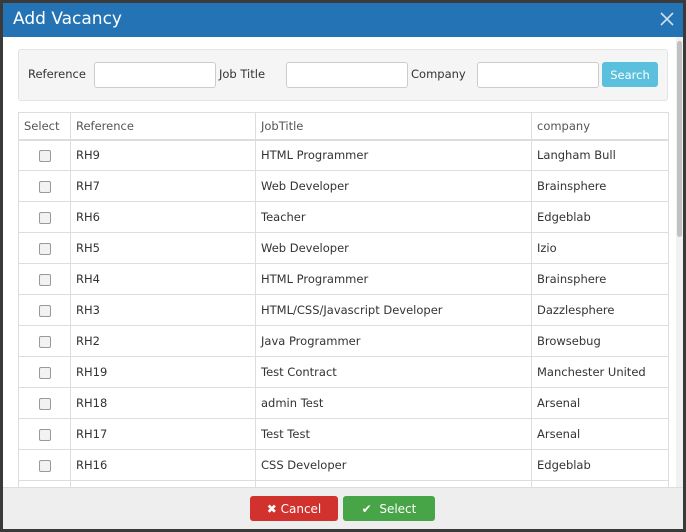 The width and height of the screenshot is (686, 532). What do you see at coordinates (163, 434) in the screenshot?
I see `reference-cell: RH17` at bounding box center [163, 434].